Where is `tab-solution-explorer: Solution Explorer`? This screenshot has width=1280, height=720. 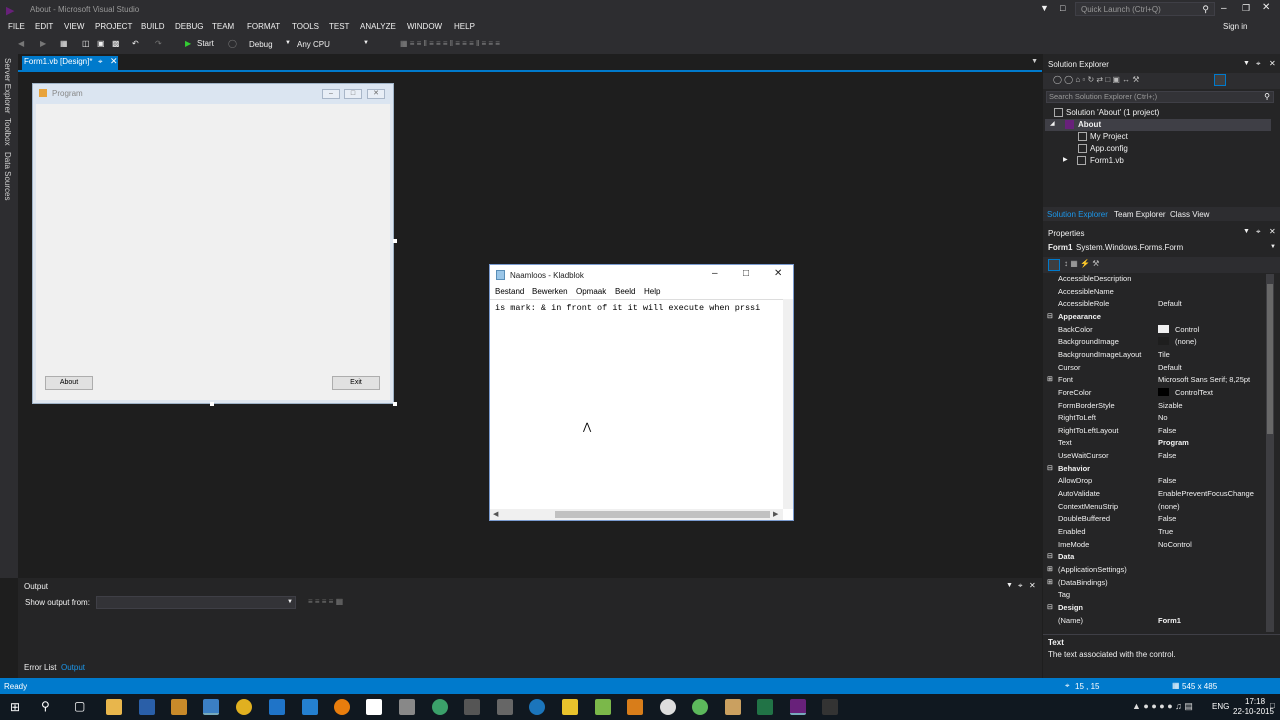
tab-solution-explorer: Solution Explorer is located at coordinates (1077, 214).